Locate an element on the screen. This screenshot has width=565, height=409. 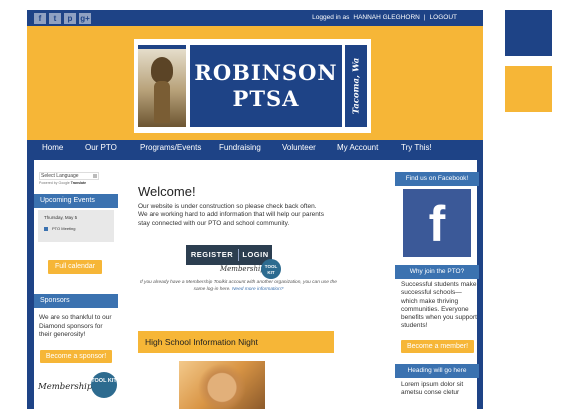
facebook-f-icon: f is located at coordinates (437, 224).